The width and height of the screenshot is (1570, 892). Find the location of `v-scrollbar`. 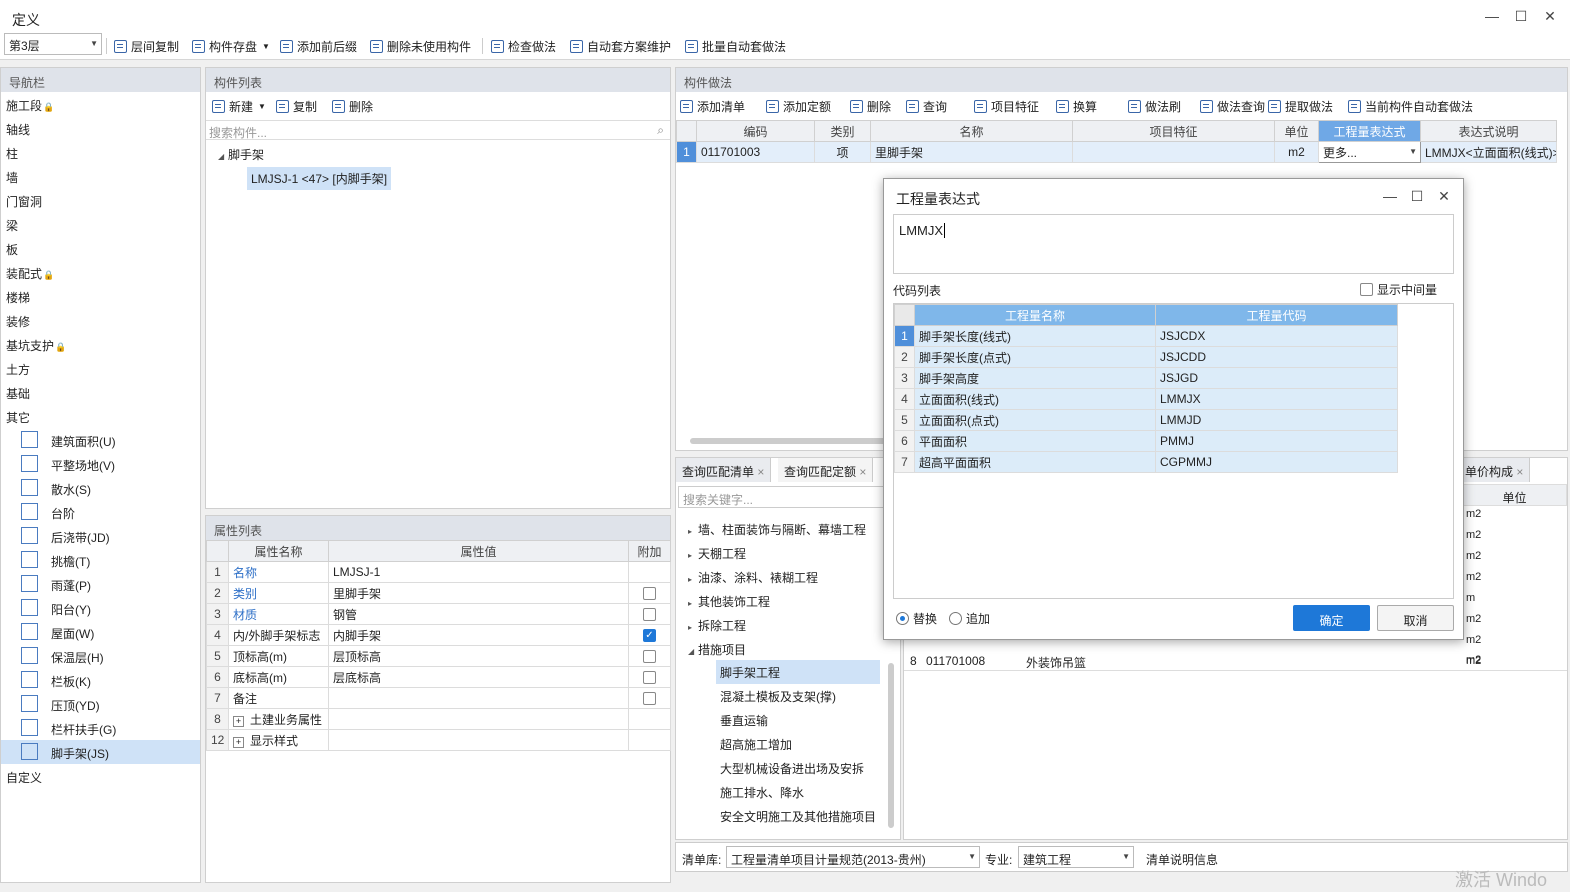

v-scrollbar is located at coordinates (891, 745).